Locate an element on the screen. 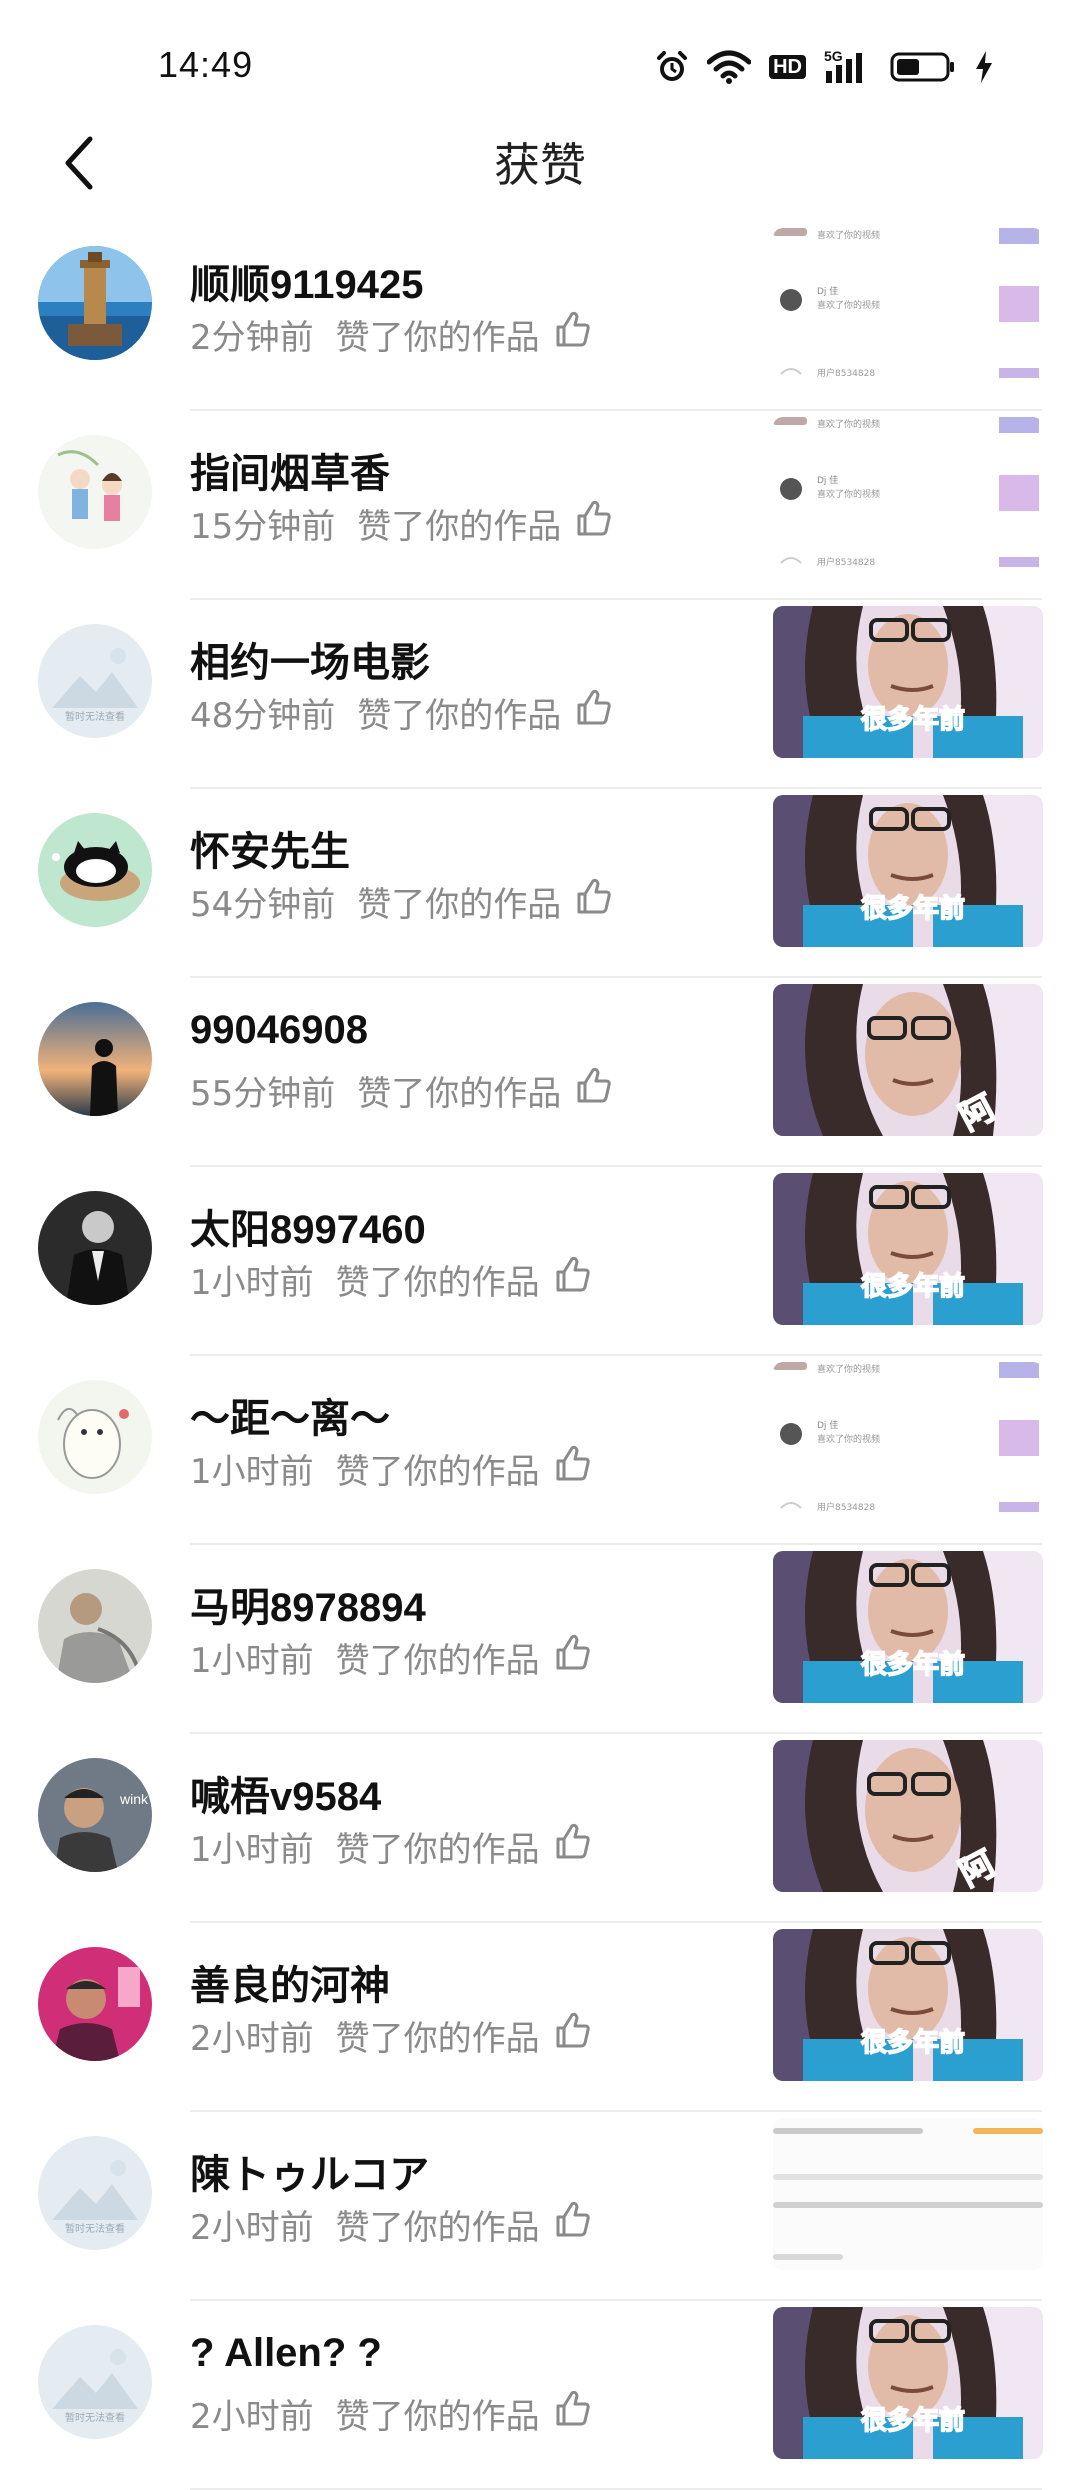 This screenshot has width=1080, height=2490. like-time: 2分钟前 is located at coordinates (252, 338).